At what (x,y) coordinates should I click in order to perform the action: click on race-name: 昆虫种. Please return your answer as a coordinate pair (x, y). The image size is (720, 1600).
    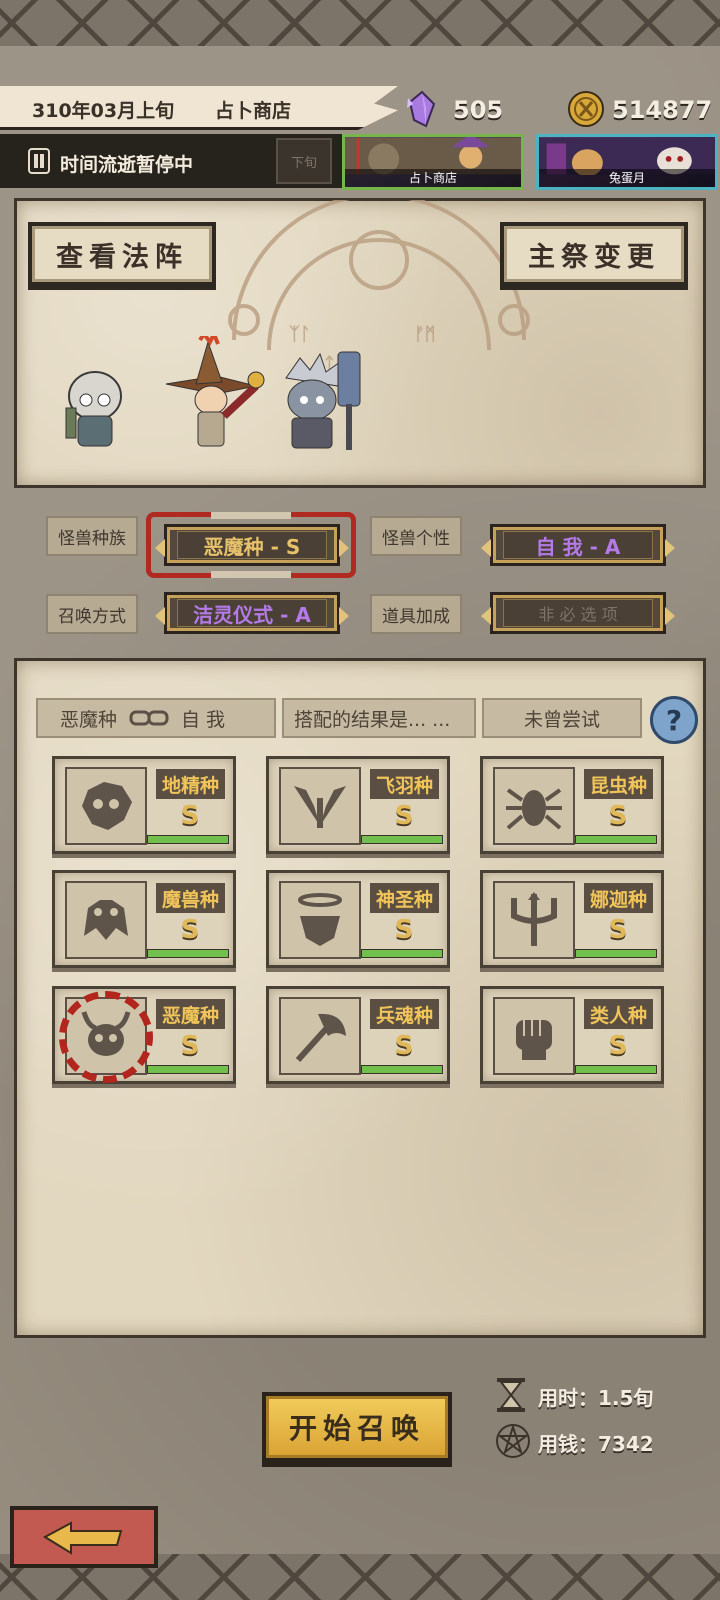
    Looking at the image, I should click on (618, 784).